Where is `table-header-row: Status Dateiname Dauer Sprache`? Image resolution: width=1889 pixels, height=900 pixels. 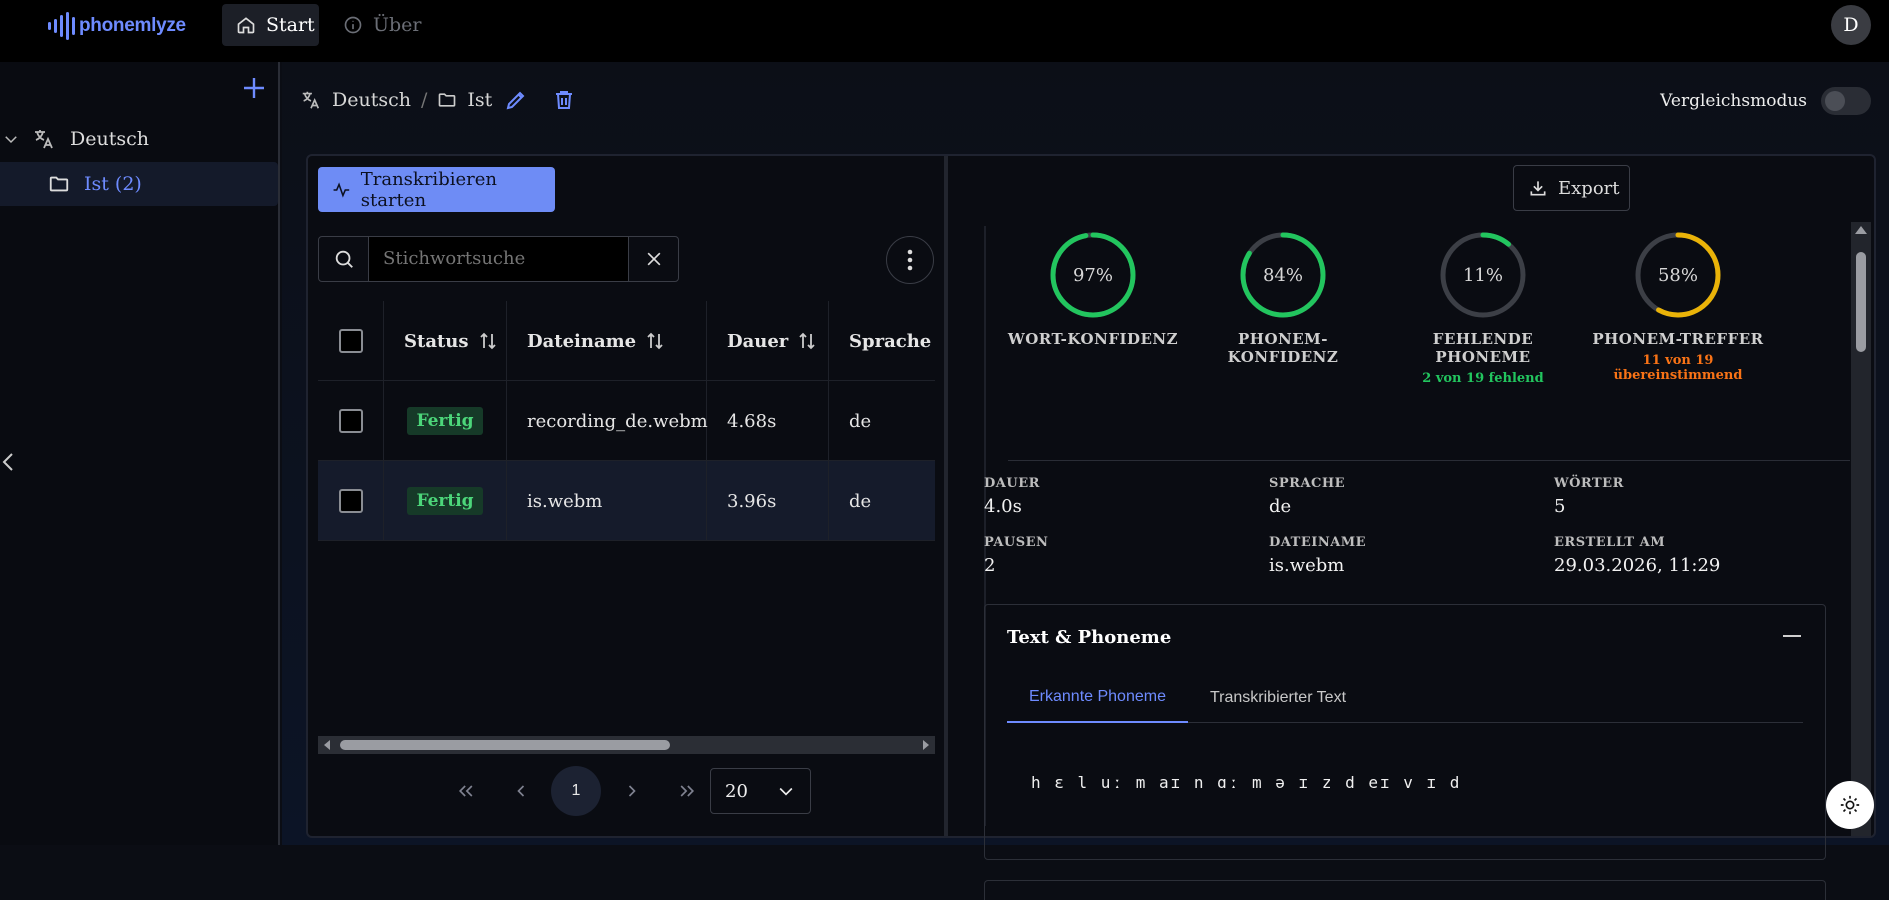 table-header-row: Status Dateiname Dauer Sprache is located at coordinates (626, 341).